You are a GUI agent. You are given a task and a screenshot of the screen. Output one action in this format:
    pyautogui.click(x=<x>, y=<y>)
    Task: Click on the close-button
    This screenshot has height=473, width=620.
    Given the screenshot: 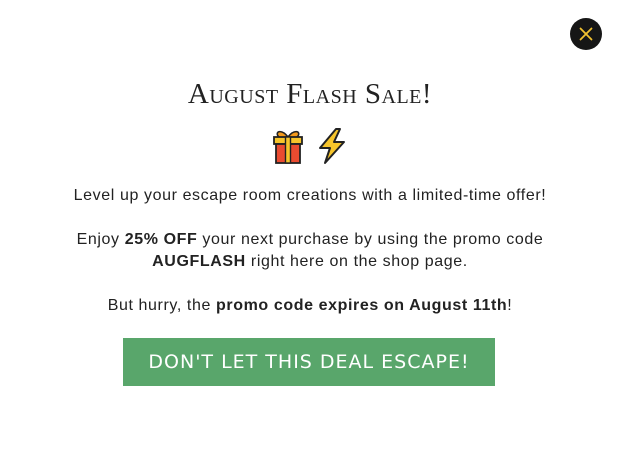 What is the action you would take?
    pyautogui.click(x=586, y=34)
    